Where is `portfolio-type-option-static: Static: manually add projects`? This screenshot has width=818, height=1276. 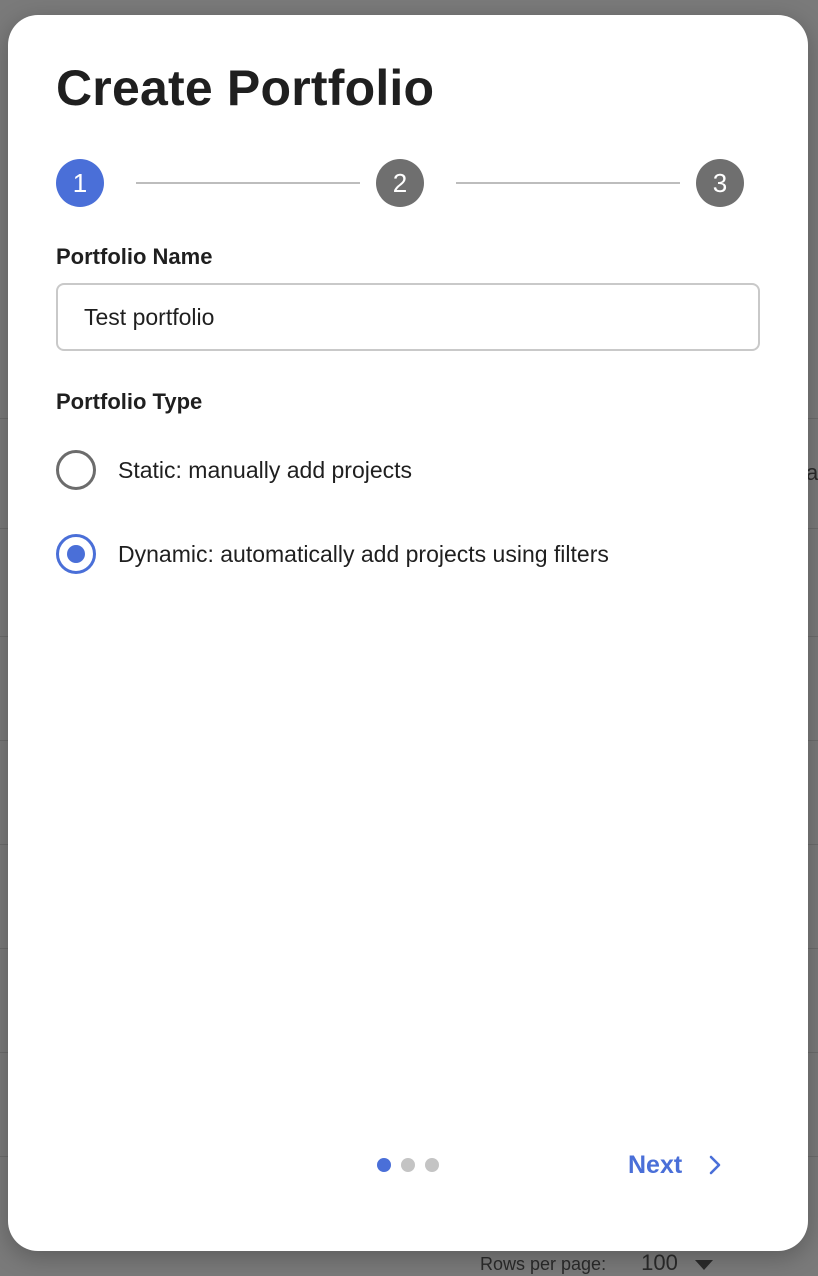
portfolio-type-option-static: Static: manually add projects is located at coordinates (234, 470).